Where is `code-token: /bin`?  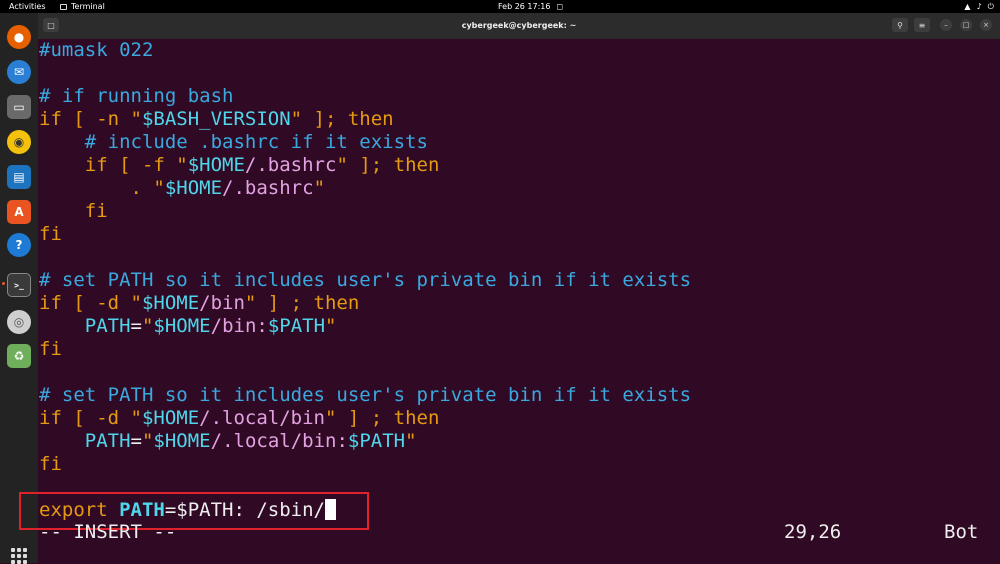 code-token: /bin is located at coordinates (222, 303).